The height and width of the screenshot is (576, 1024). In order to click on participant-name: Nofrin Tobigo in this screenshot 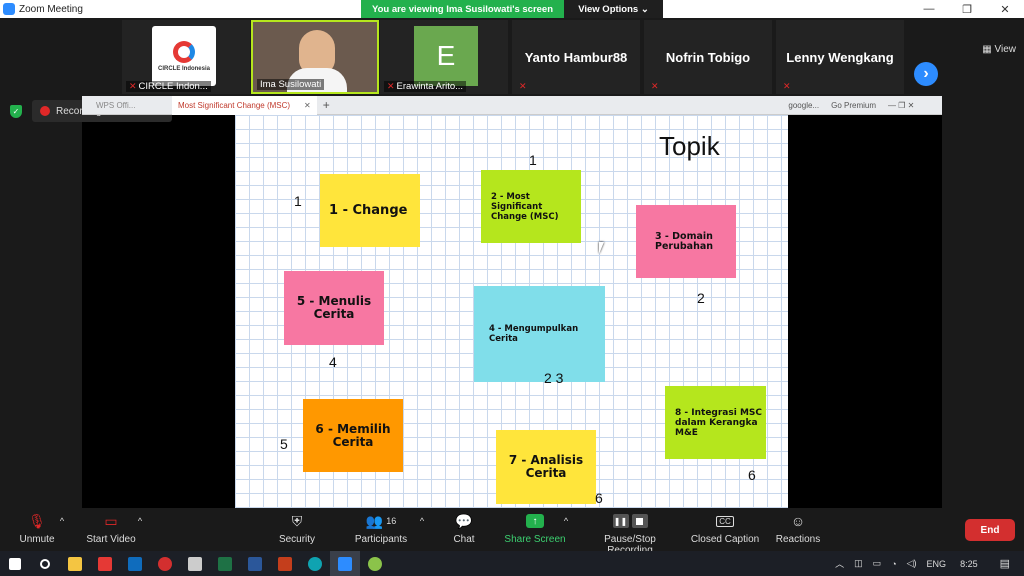, I will do `click(708, 57)`.